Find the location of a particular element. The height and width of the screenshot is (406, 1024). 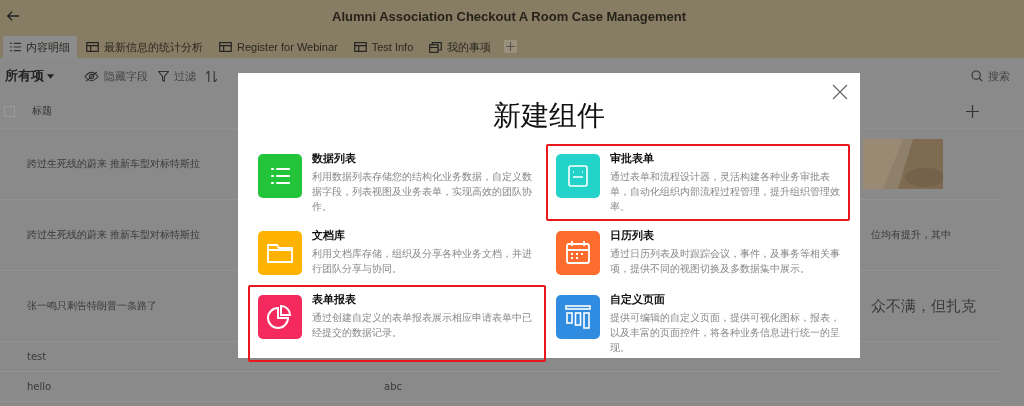

form-icon is located at coordinates (578, 176).